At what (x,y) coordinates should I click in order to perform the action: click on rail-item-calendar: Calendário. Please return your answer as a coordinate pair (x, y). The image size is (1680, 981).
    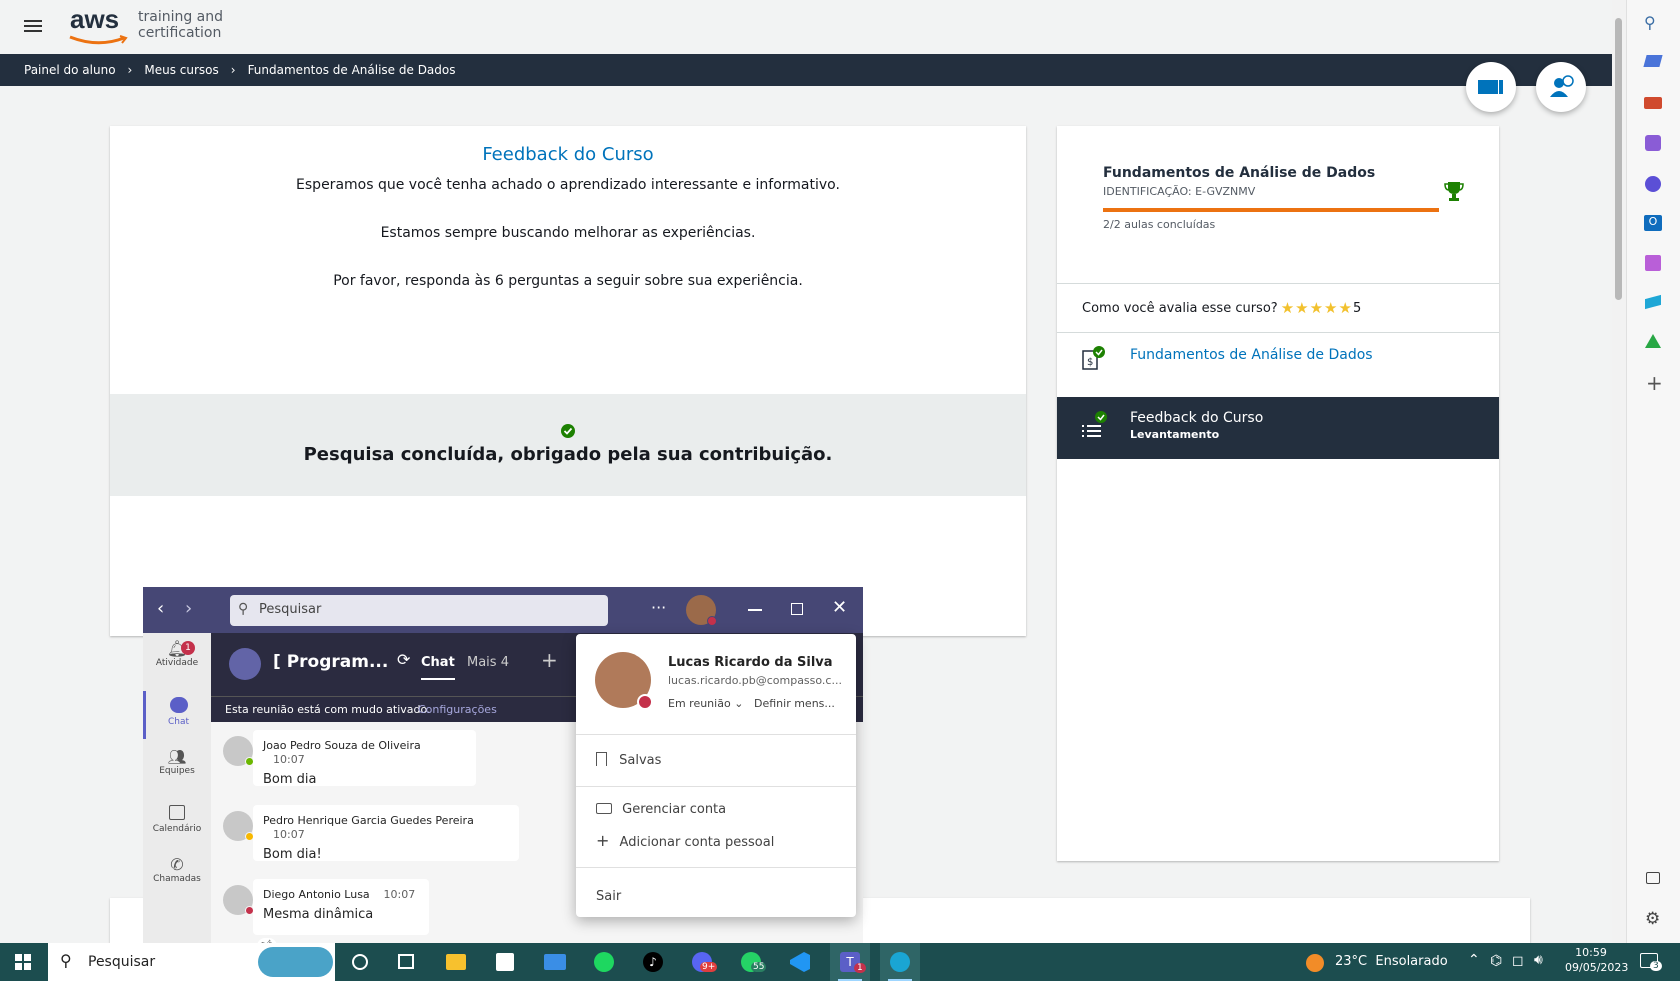
    Looking at the image, I should click on (177, 824).